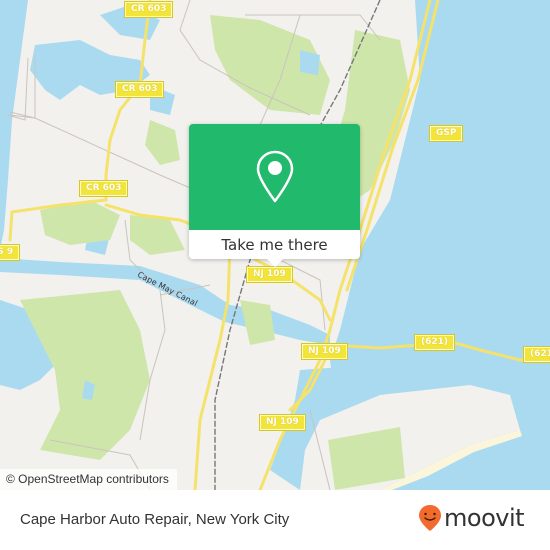 The width and height of the screenshot is (550, 550). I want to click on moovit-logo: moovit, so click(471, 518).